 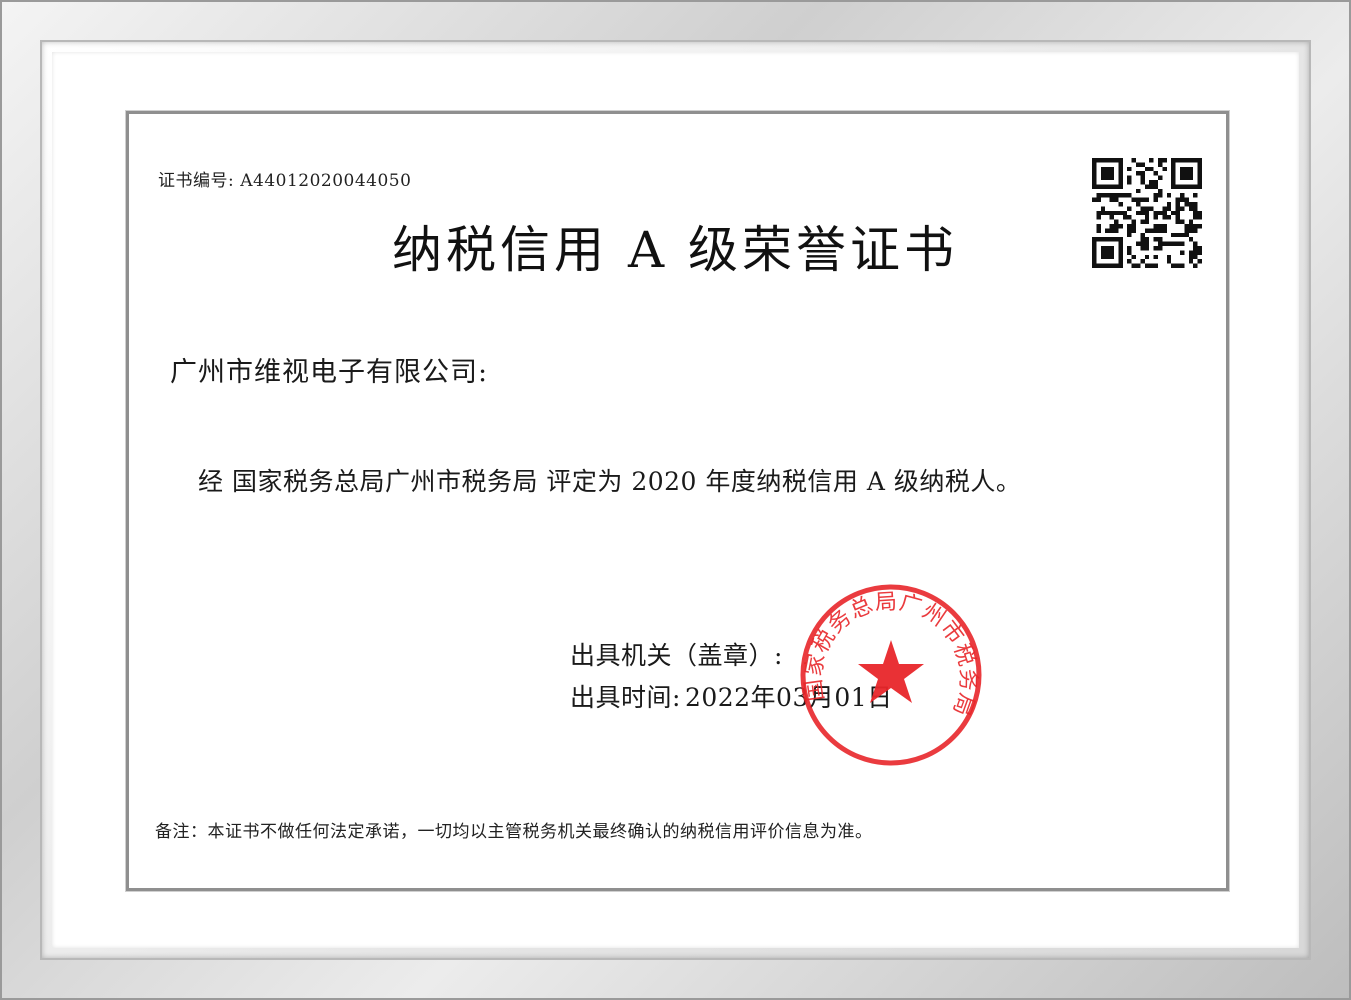 What do you see at coordinates (196, 181) in the screenshot?
I see `certificate-number-label: 证书编号:` at bounding box center [196, 181].